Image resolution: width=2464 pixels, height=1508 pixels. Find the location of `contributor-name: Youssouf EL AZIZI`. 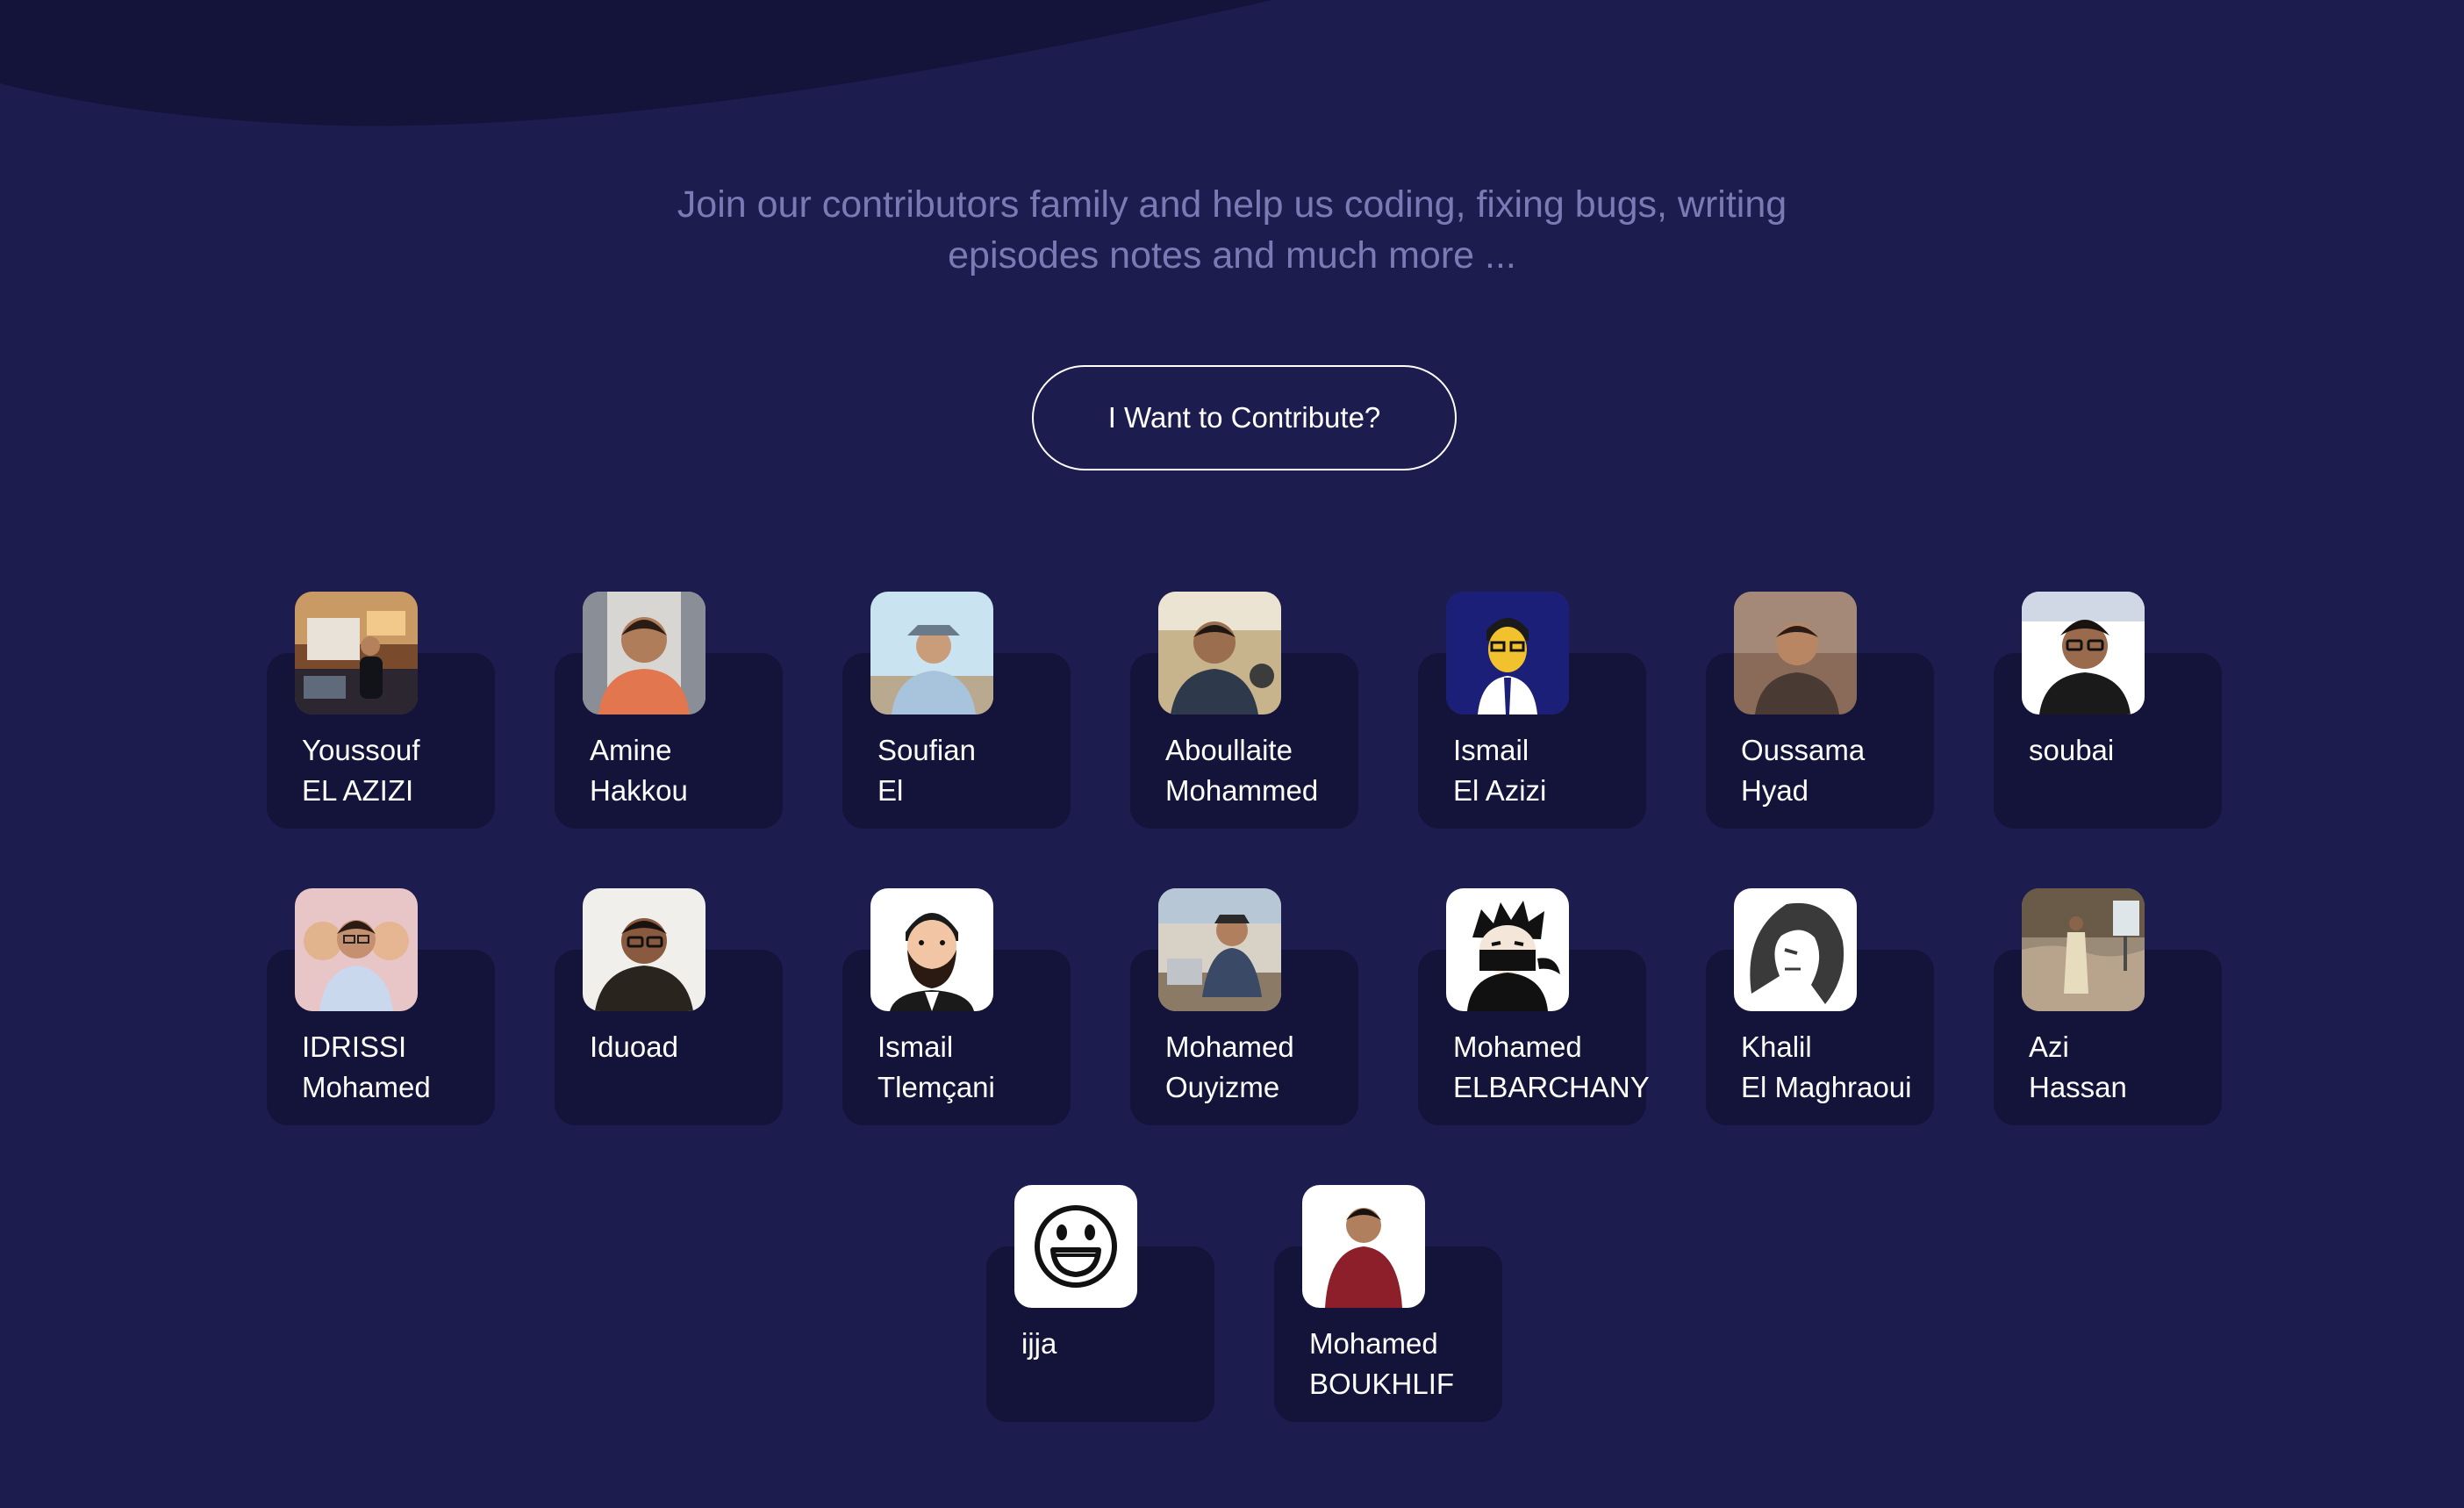

contributor-name: Youssouf EL AZIZI is located at coordinates (433, 770).